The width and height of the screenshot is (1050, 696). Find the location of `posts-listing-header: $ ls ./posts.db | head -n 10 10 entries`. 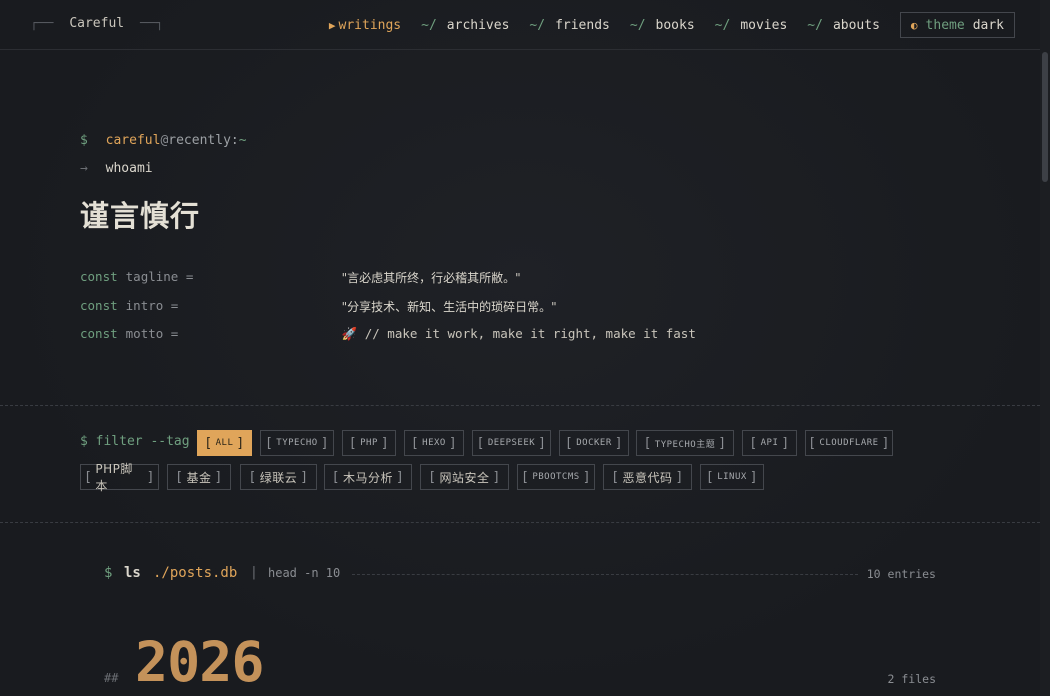

posts-listing-header: $ ls ./posts.db | head -n 10 10 entries is located at coordinates (520, 574).